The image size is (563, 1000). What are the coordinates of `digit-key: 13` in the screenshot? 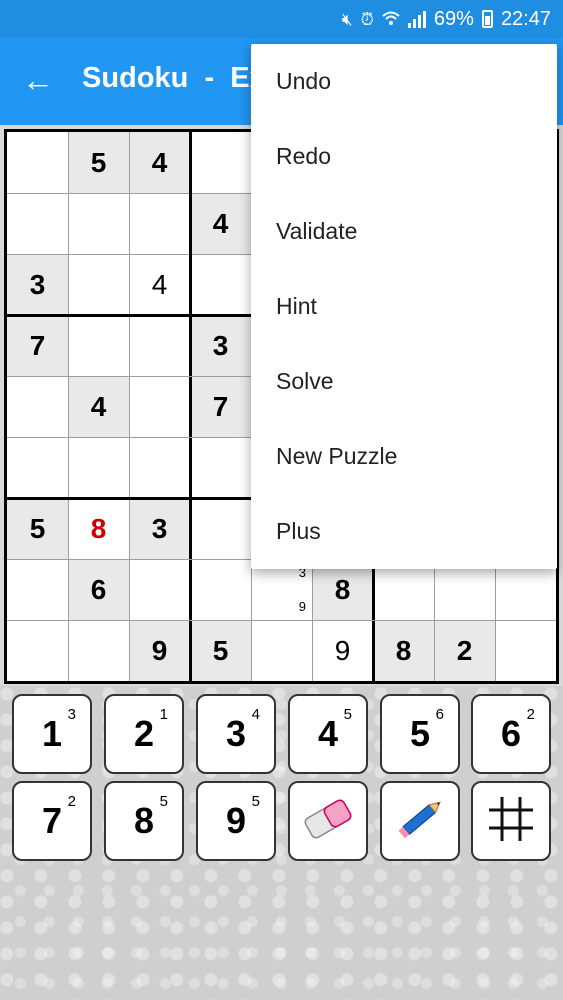 It's located at (52, 734).